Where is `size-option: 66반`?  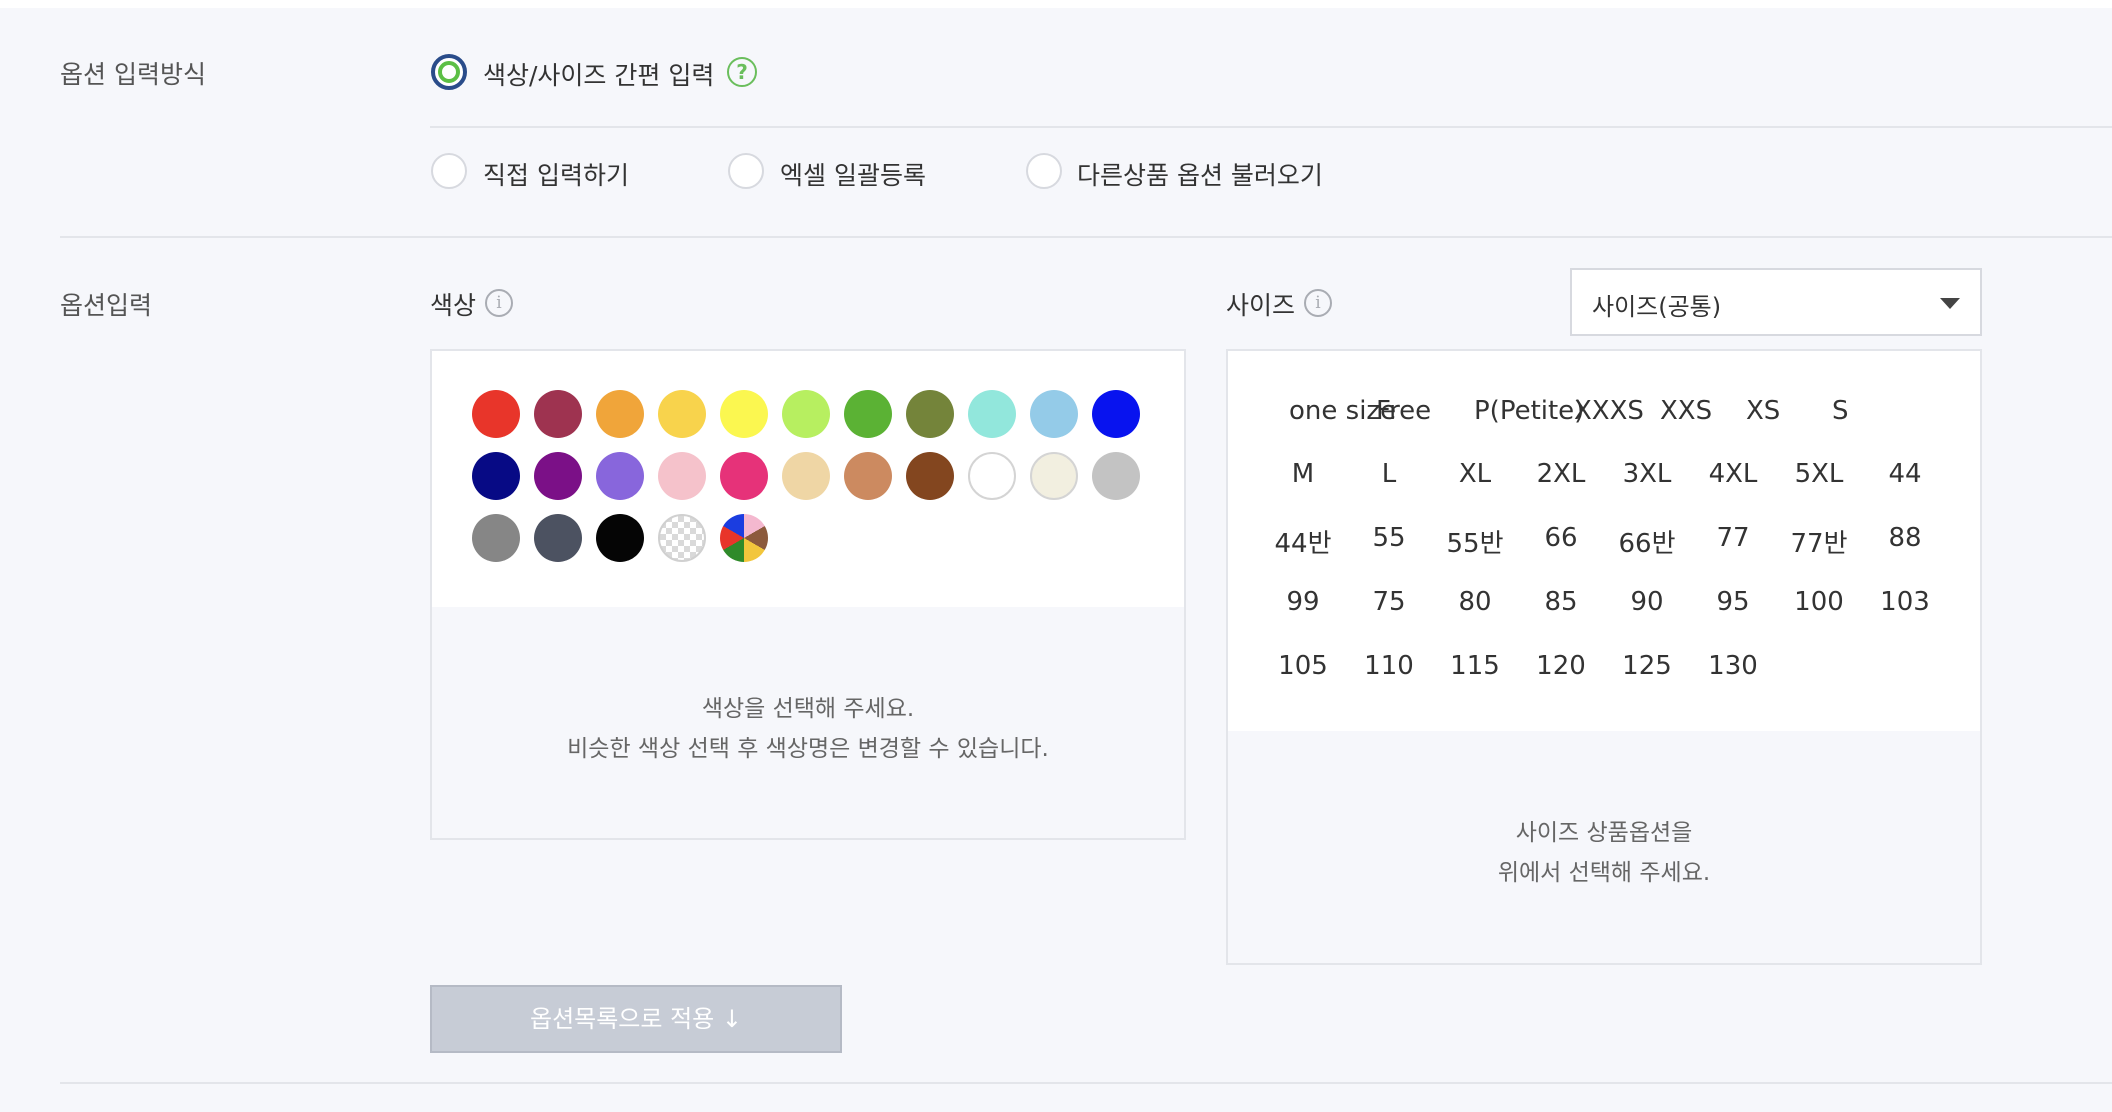 size-option: 66반 is located at coordinates (1647, 541).